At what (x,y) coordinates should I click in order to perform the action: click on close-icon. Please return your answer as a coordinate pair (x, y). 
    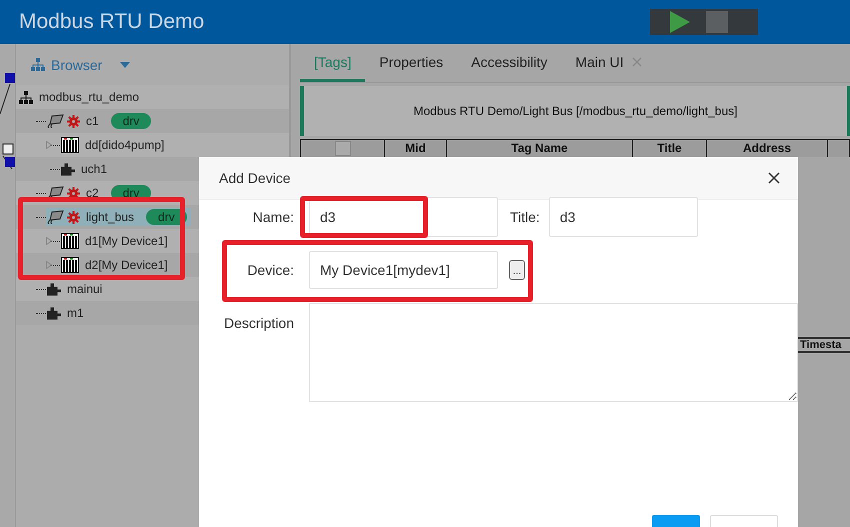
    Looking at the image, I should click on (774, 178).